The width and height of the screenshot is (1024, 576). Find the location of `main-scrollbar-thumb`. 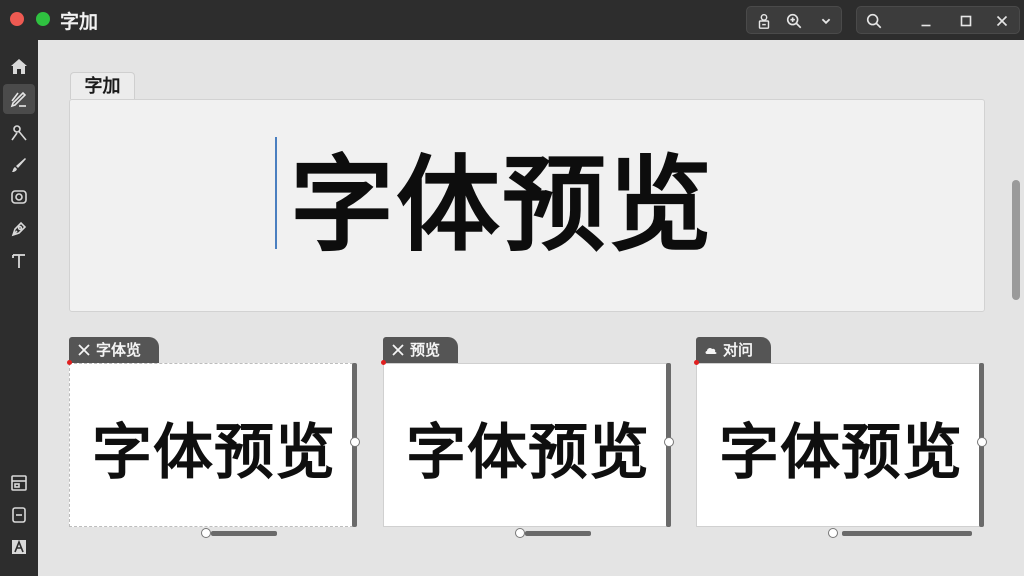

main-scrollbar-thumb is located at coordinates (1016, 240).